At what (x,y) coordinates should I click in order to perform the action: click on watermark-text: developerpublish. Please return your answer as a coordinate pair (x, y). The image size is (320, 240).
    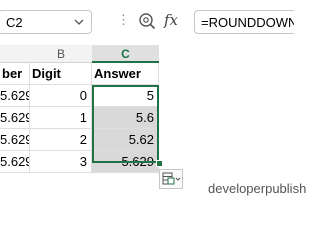
    Looking at the image, I should click on (257, 188).